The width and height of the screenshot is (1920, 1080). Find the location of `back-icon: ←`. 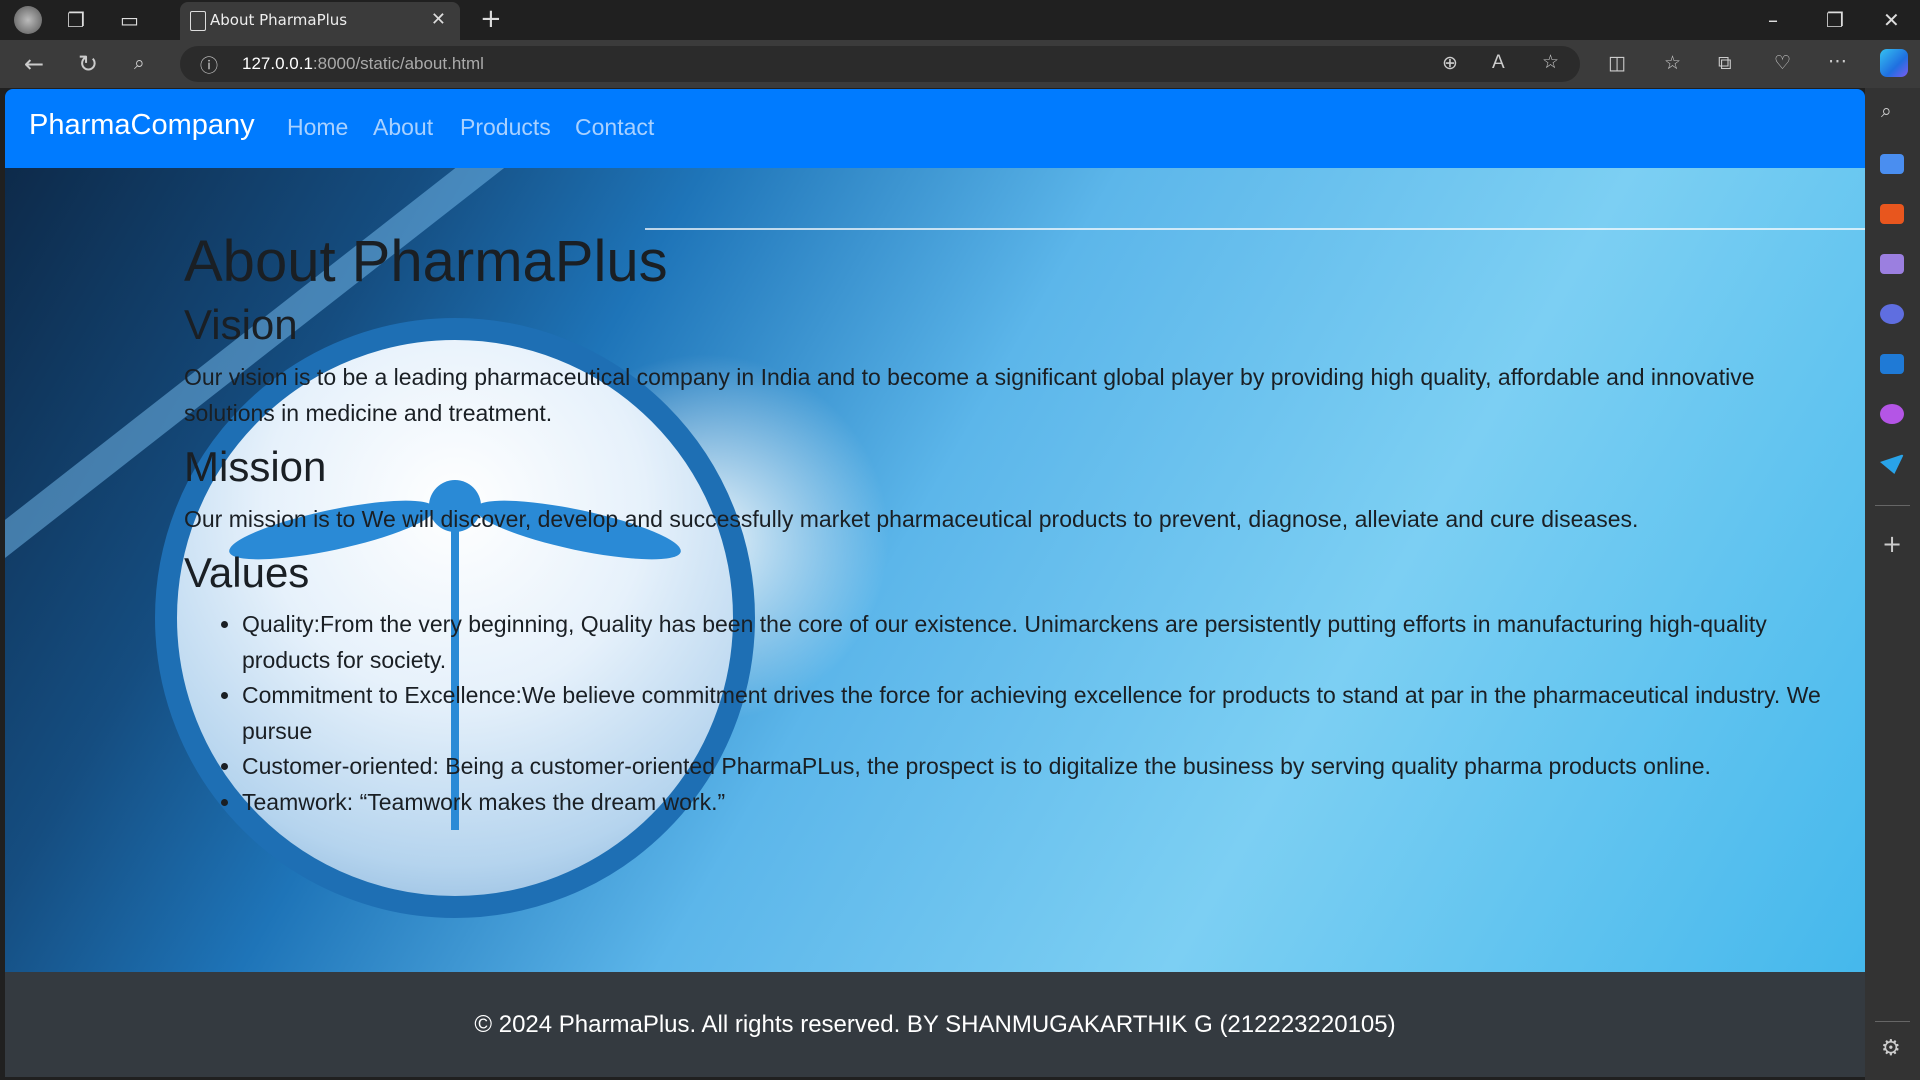

back-icon: ← is located at coordinates (34, 64).